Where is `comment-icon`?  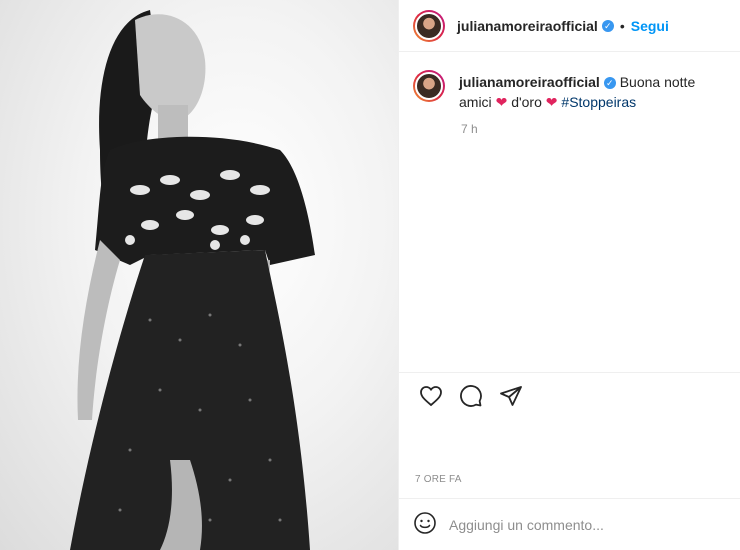 comment-icon is located at coordinates (471, 396).